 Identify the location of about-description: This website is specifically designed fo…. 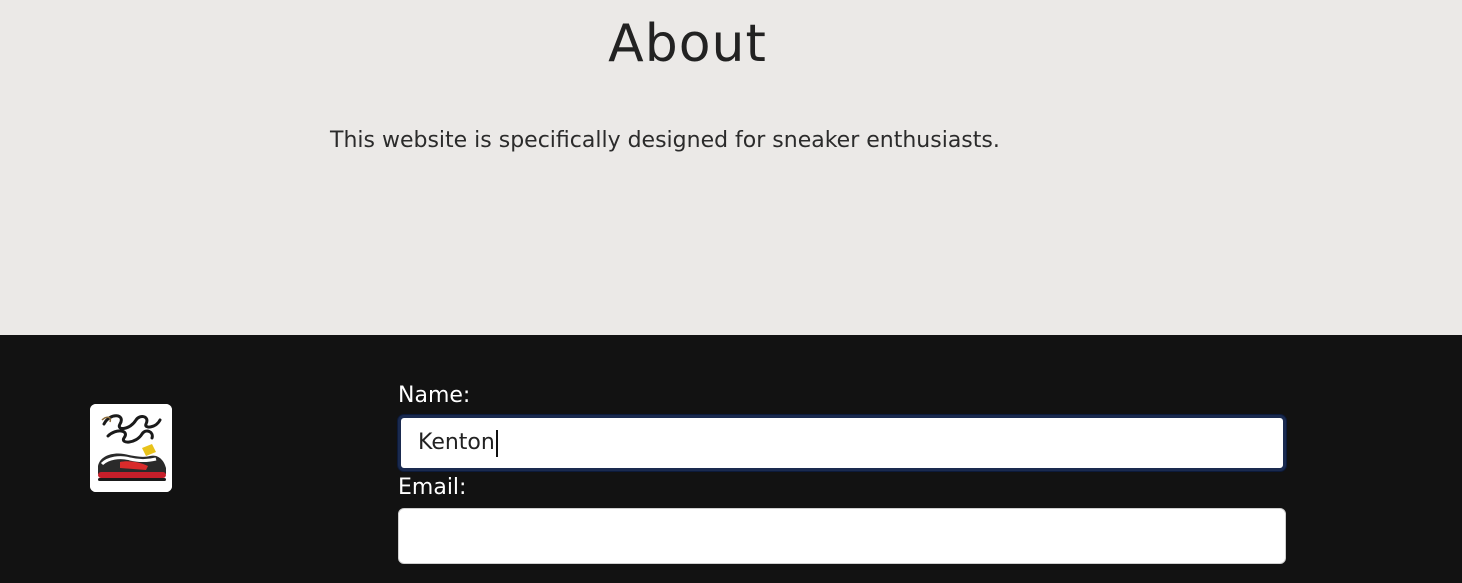
(665, 140).